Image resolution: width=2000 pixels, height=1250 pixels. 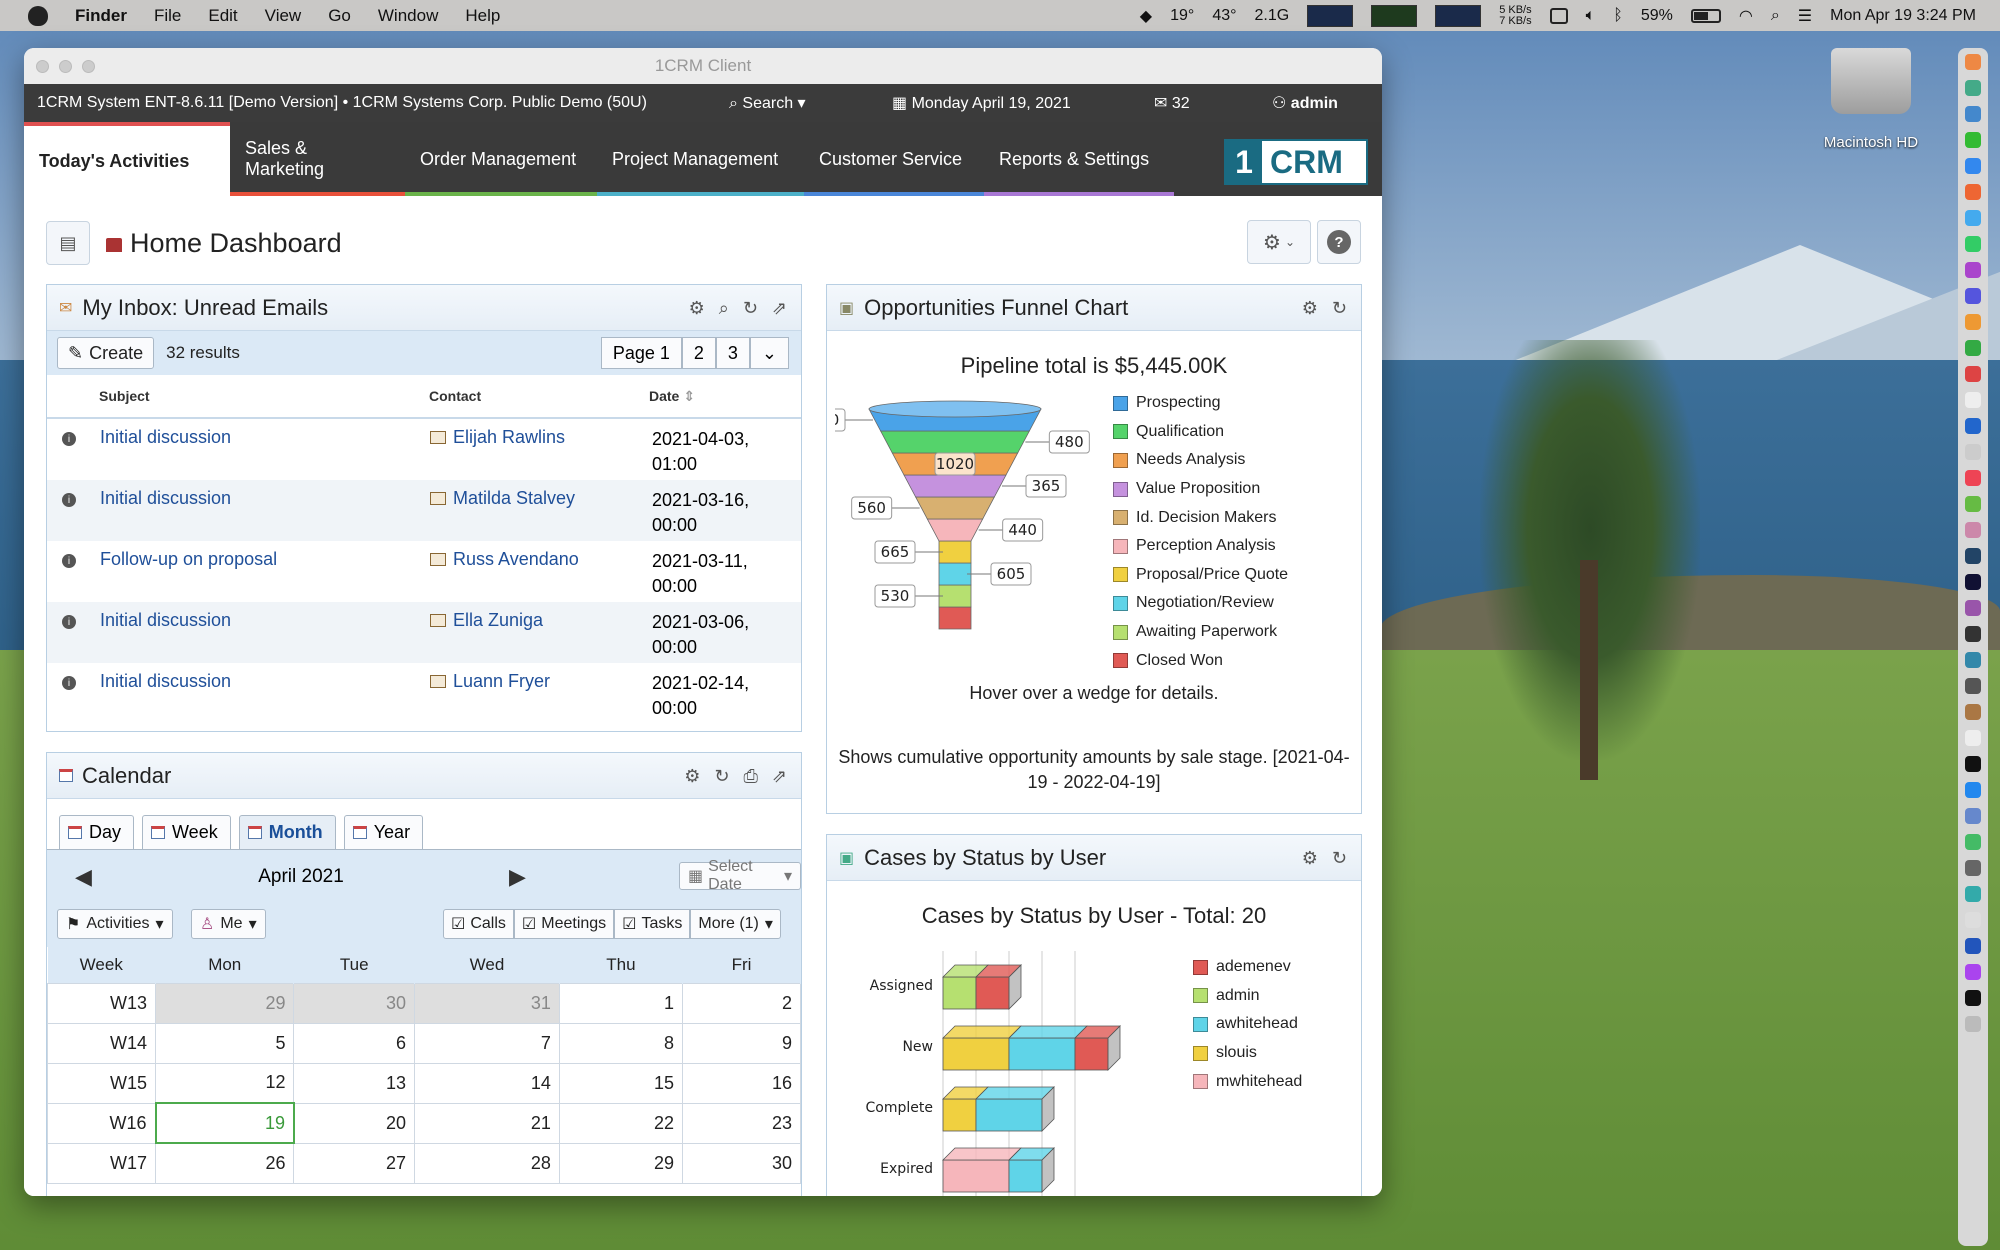 What do you see at coordinates (264, 396) in the screenshot?
I see `col-subject: Subject` at bounding box center [264, 396].